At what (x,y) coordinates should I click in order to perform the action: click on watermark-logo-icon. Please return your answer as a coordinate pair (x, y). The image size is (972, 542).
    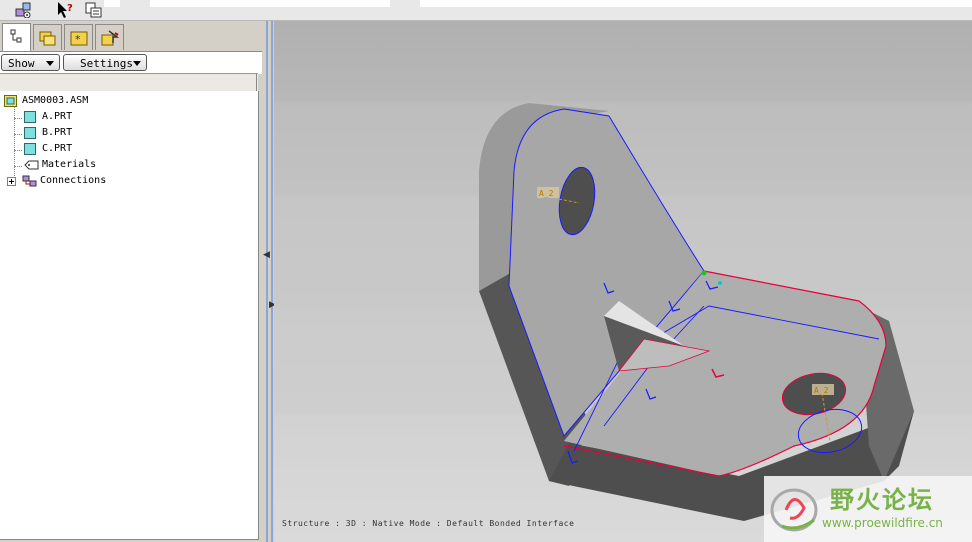
    Looking at the image, I should click on (794, 510).